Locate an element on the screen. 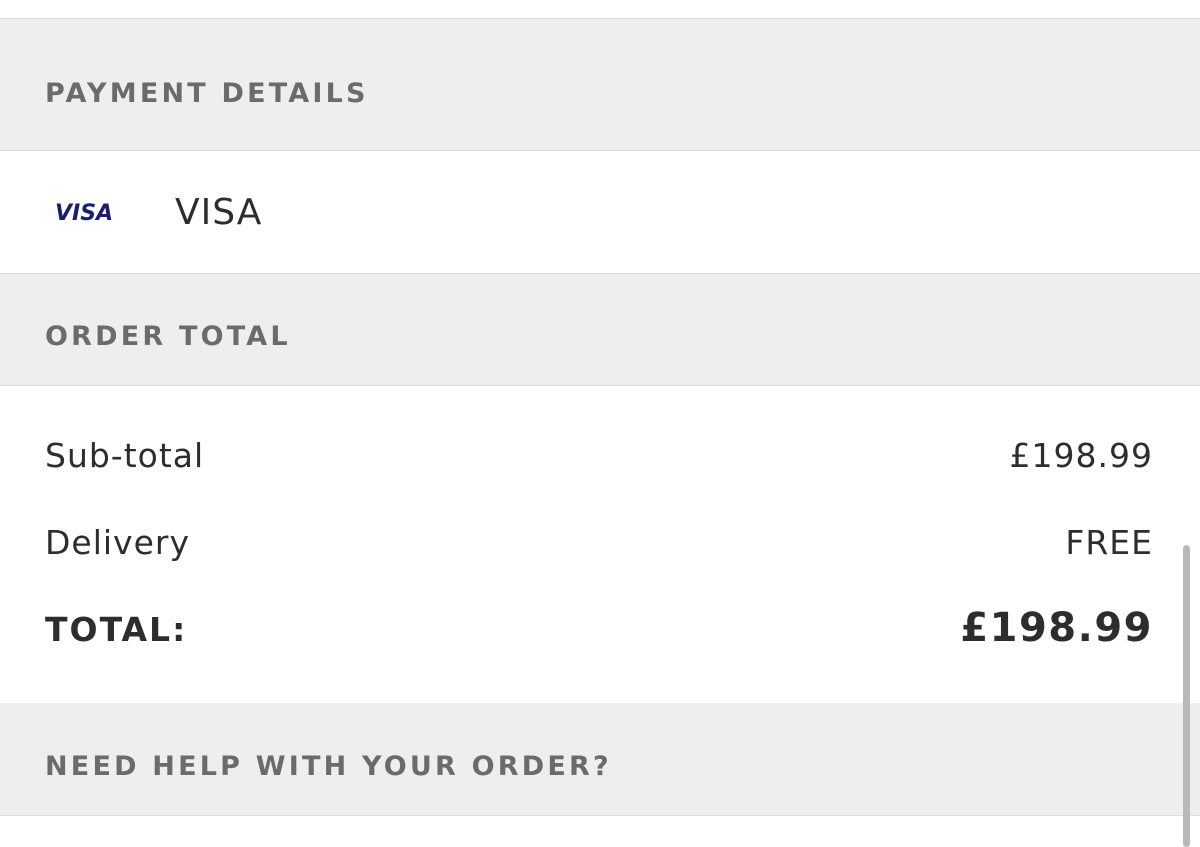 Image resolution: width=1200 pixels, height=847 pixels. subtotal-row: Sub-total £198.99 is located at coordinates (599, 461).